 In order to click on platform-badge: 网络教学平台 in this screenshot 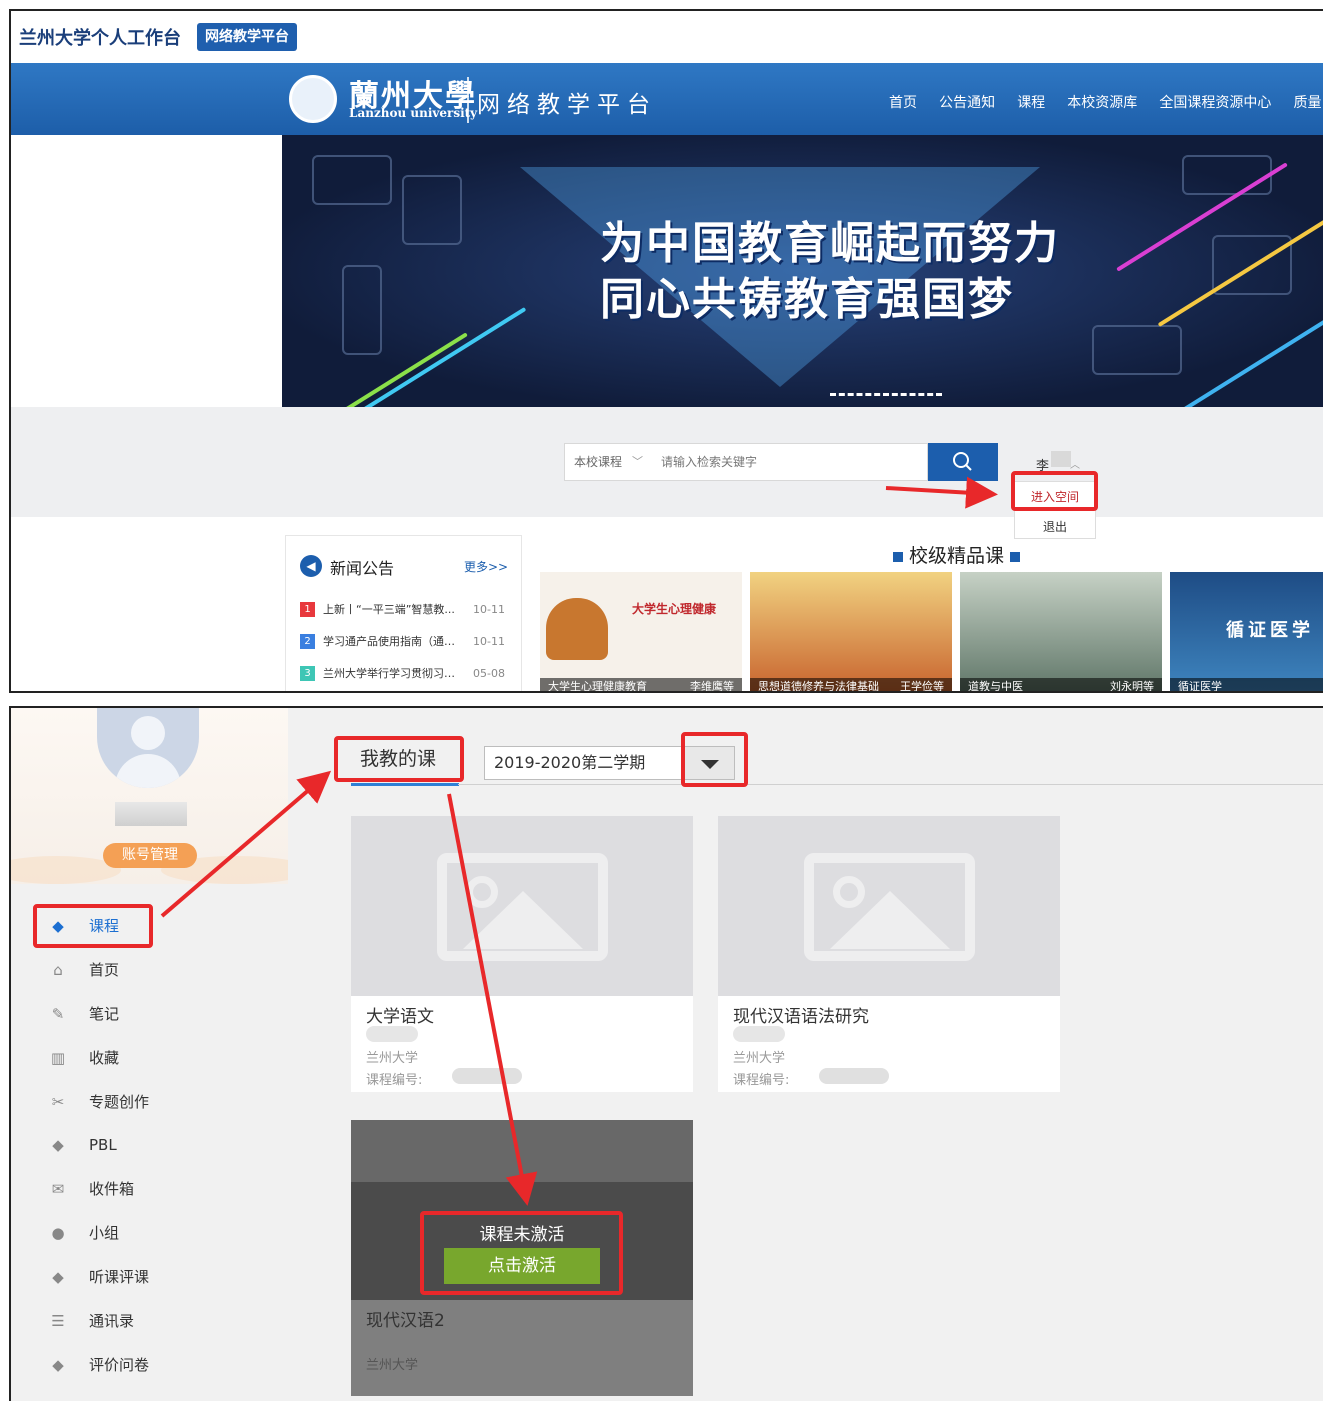, I will do `click(247, 37)`.